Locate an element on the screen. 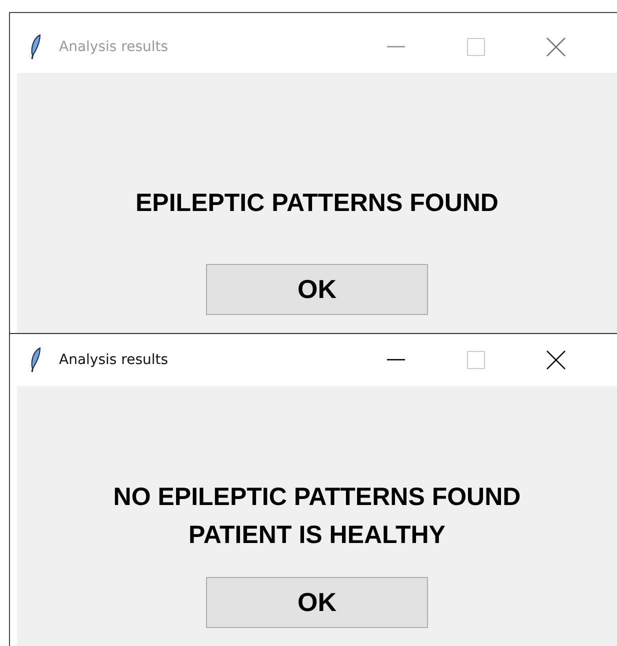 The image size is (617, 646). message-text: PATIENT IS HEALTHY is located at coordinates (317, 535).